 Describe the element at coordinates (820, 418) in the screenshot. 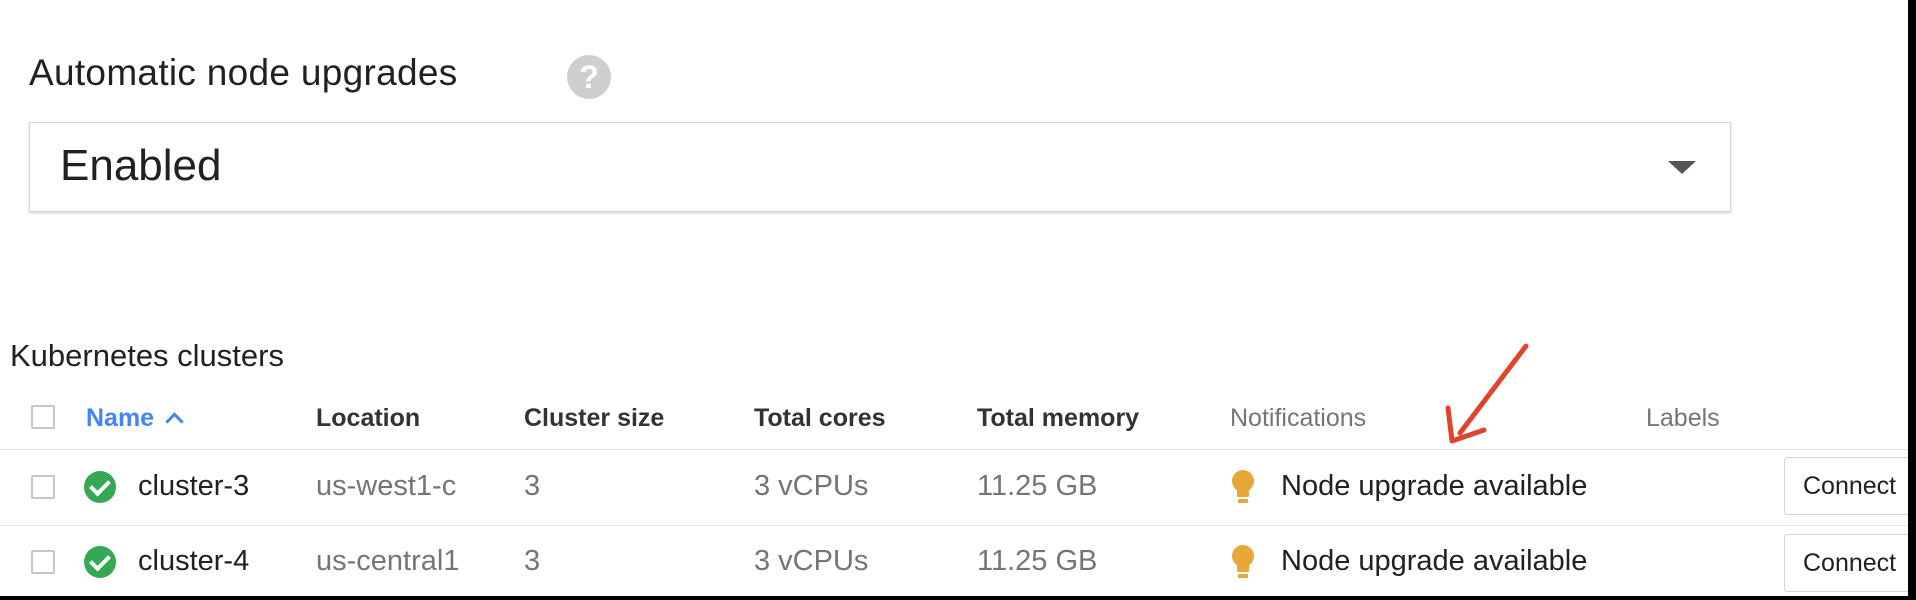

I see `column-header-total-cores: Total cores` at that location.